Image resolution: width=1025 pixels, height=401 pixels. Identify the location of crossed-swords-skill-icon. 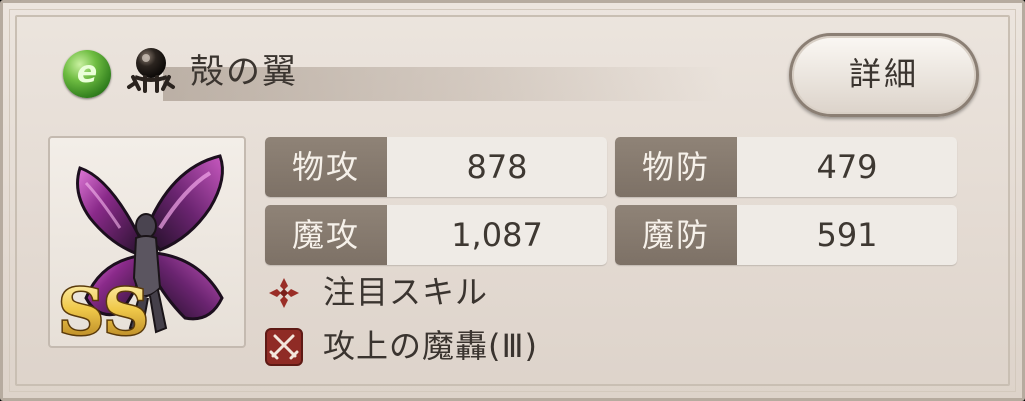
(284, 347).